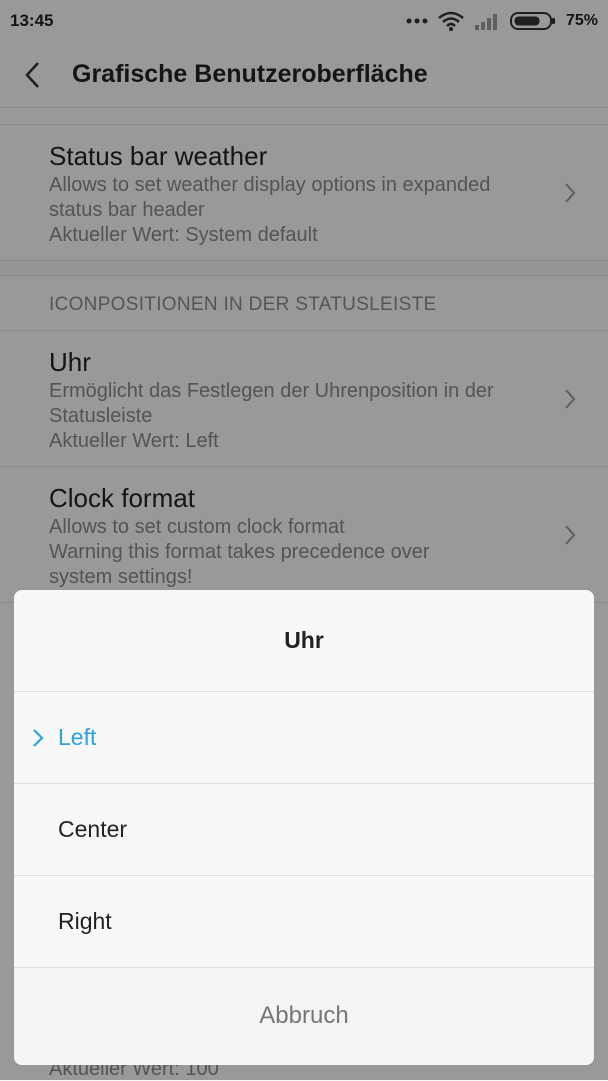  I want to click on dialog-title: Uhr, so click(304, 641).